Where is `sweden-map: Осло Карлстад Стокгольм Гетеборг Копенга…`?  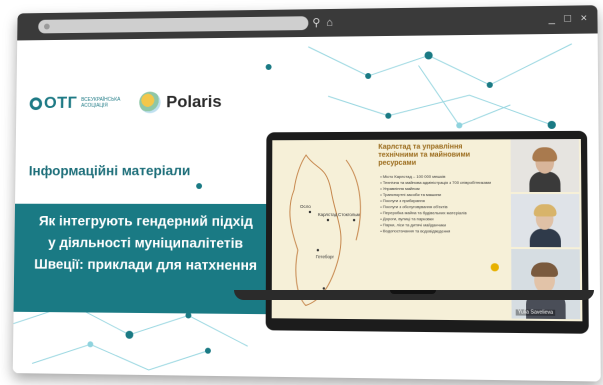 sweden-map: Осло Карлстад Стокгольм Гетеборг Копенга… is located at coordinates (324, 230).